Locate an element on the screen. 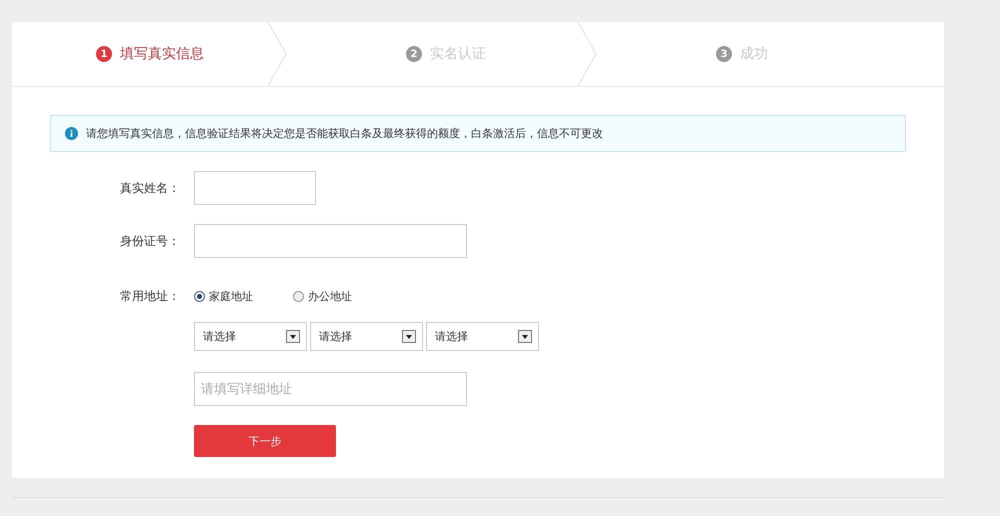 The height and width of the screenshot is (516, 1000). field-label: 真实姓名： is located at coordinates (150, 188).